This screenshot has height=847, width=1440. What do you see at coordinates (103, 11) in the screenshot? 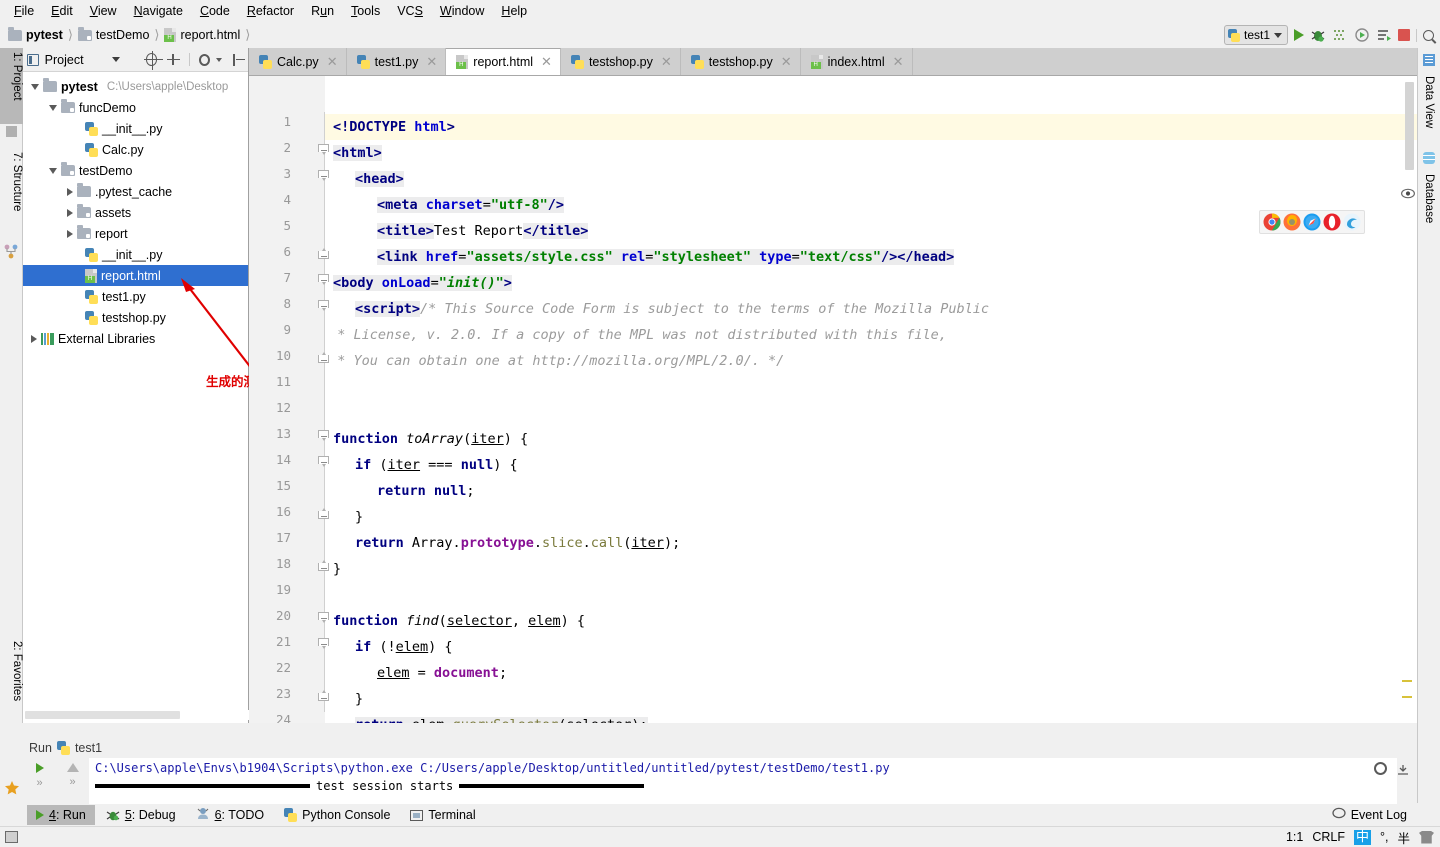
I see `menu-item-view: View` at bounding box center [103, 11].